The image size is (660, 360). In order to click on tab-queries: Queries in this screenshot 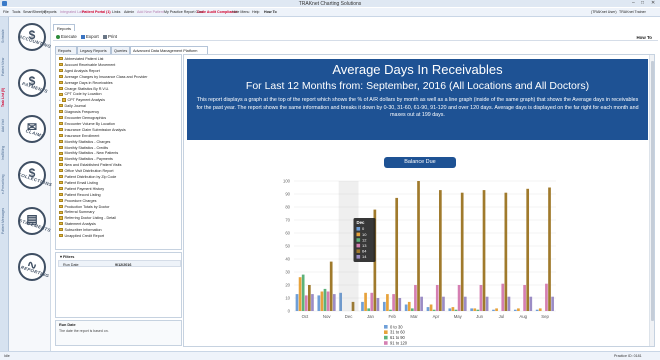, I will do `click(120, 50)`.